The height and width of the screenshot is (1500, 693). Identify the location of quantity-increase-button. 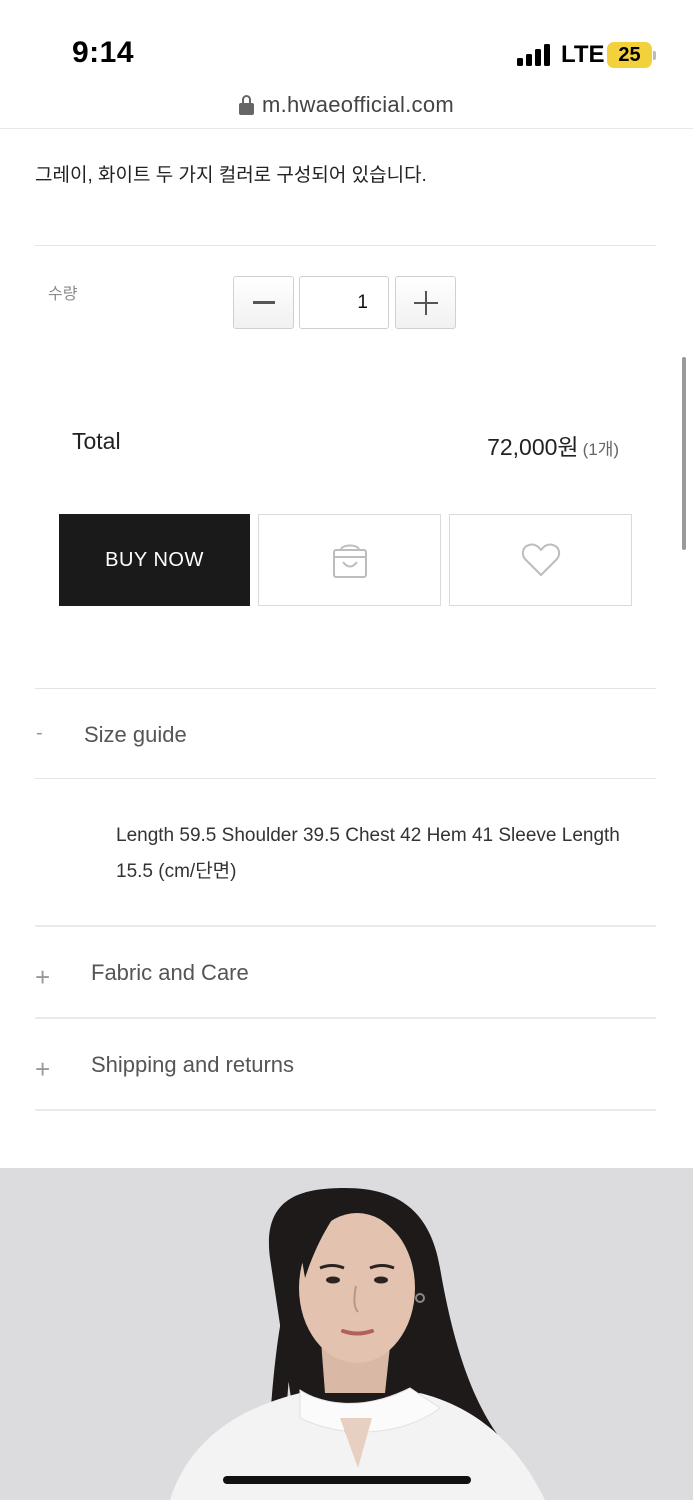
(425, 302).